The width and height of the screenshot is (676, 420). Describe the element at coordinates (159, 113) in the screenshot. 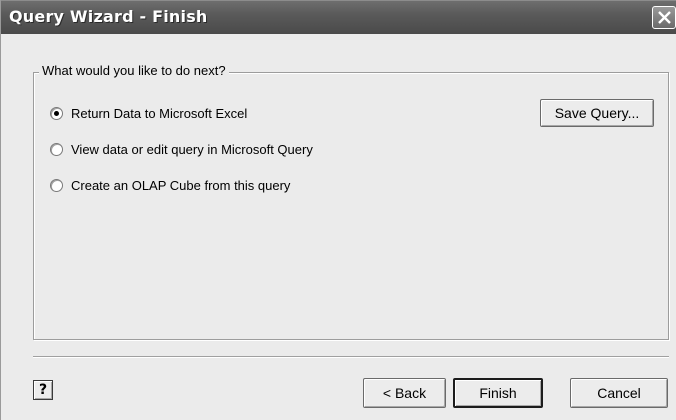

I see `option-label: Return Data to Microsoft Excel` at that location.